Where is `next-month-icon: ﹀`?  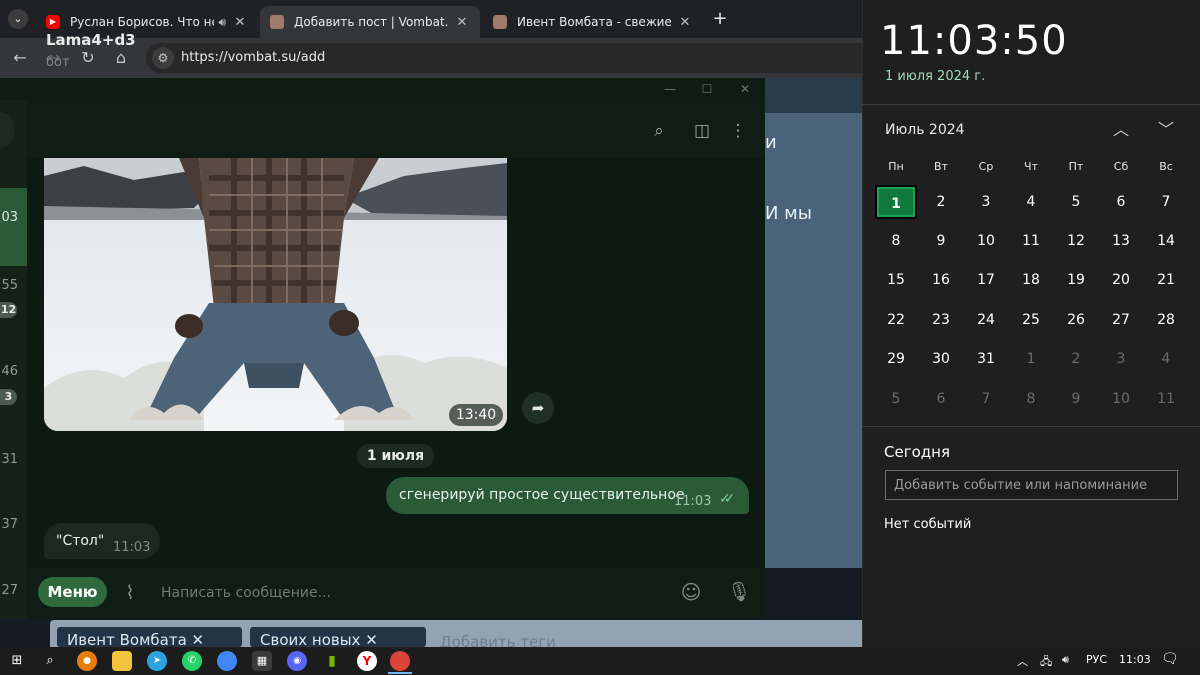 next-month-icon: ﹀ is located at coordinates (1166, 130).